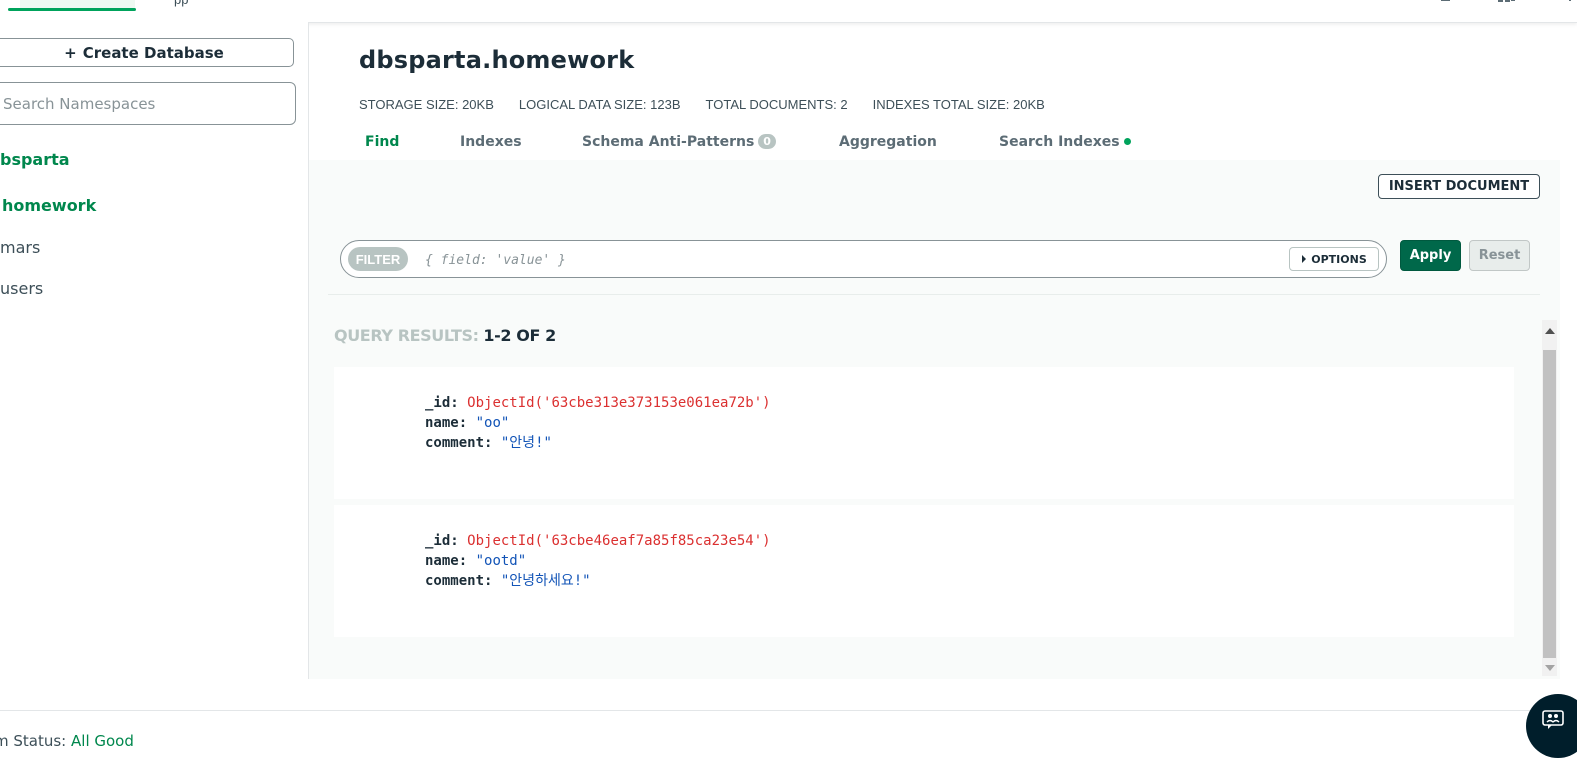  Describe the element at coordinates (1549, 504) in the screenshot. I see `scrollbar-thumb` at that location.